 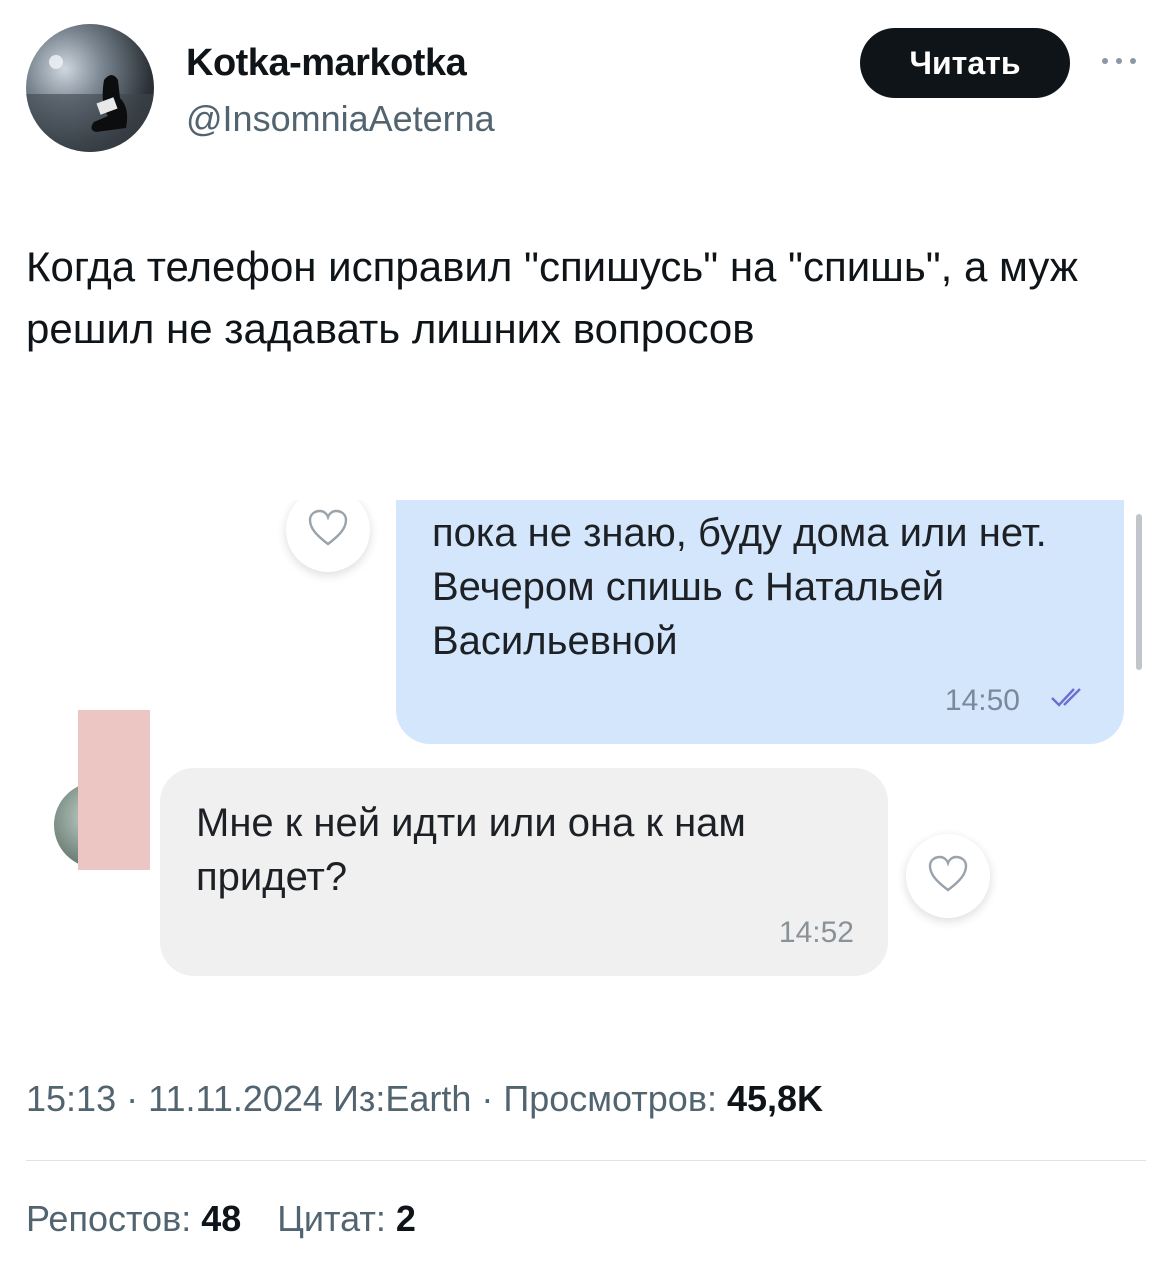 I want to click on views-label: Просмотров:, so click(x=610, y=1098).